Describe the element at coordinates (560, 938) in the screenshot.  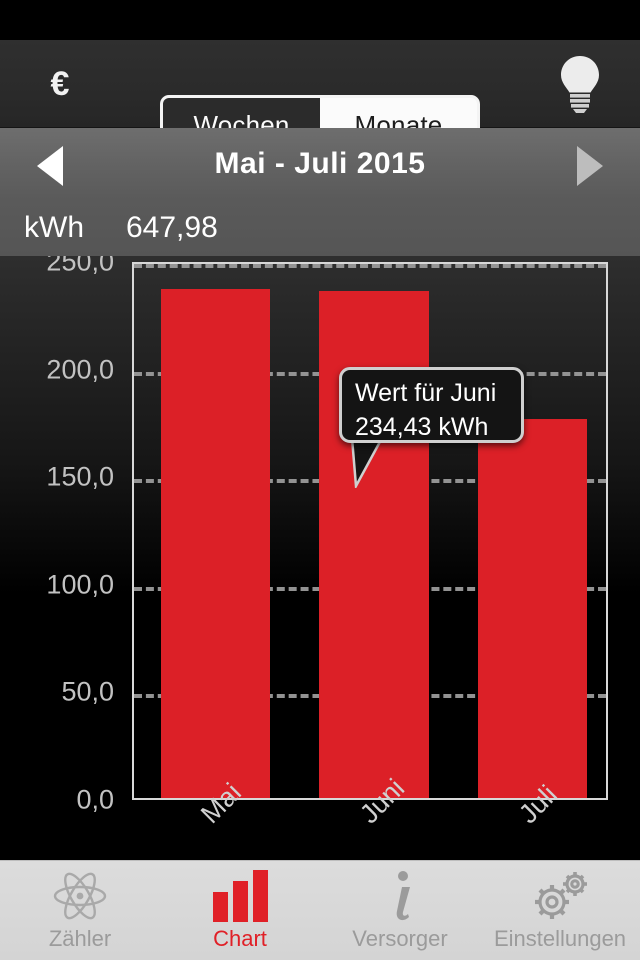
I see `tab-einstellungen-label: Einstellungen` at that location.